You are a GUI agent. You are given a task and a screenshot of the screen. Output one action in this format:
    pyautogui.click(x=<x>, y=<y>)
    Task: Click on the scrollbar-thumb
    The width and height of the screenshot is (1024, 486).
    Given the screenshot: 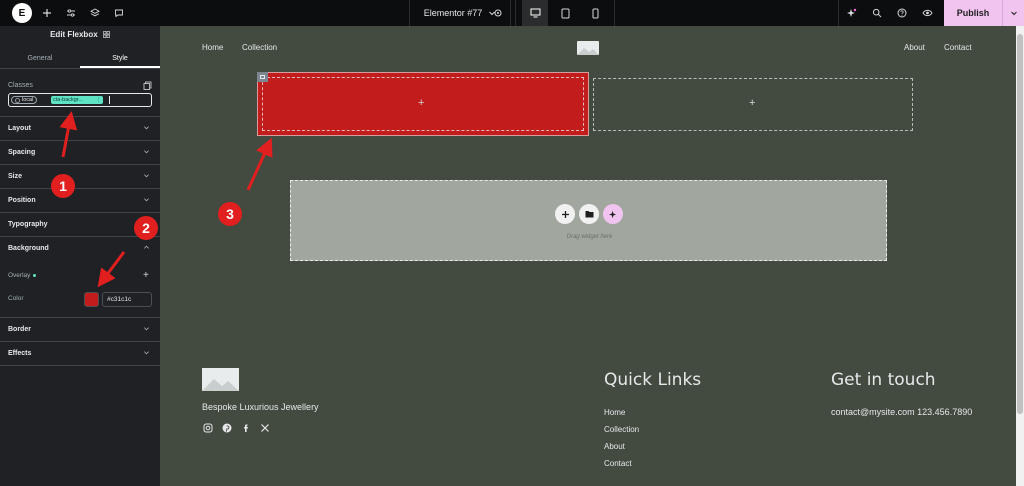 What is the action you would take?
    pyautogui.click(x=1020, y=224)
    